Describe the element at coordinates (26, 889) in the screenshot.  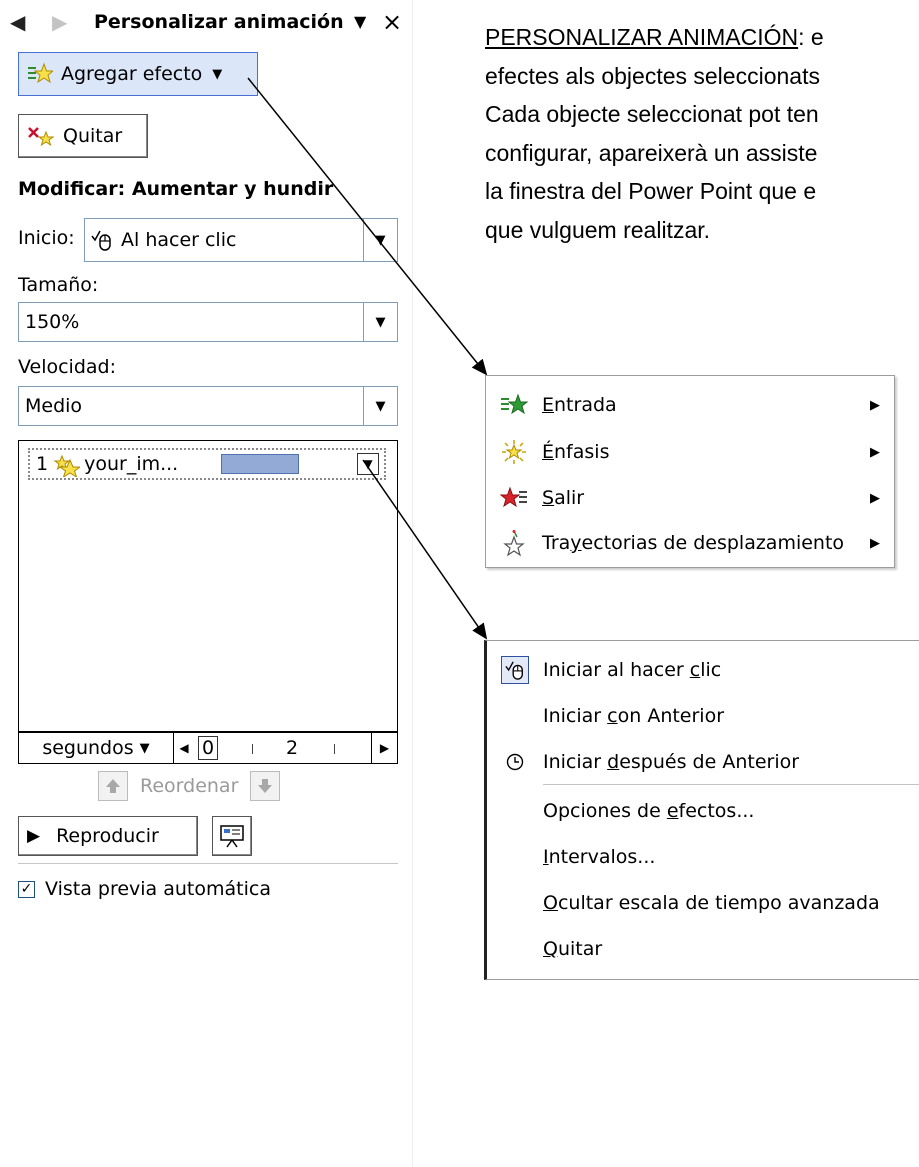
I see `autopreview-checkbox: ✓` at that location.